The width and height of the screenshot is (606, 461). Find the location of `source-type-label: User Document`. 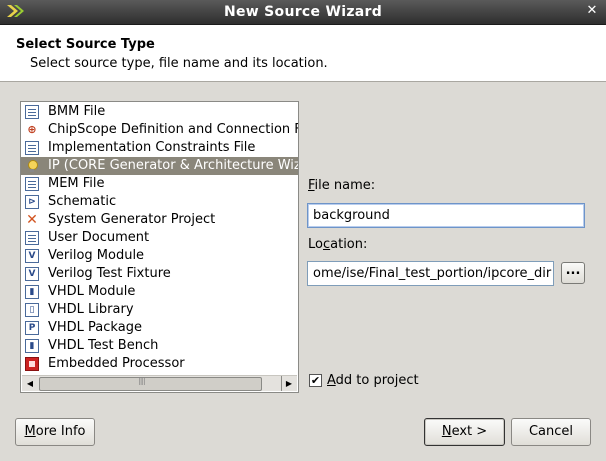

source-type-label: User Document is located at coordinates (99, 237).